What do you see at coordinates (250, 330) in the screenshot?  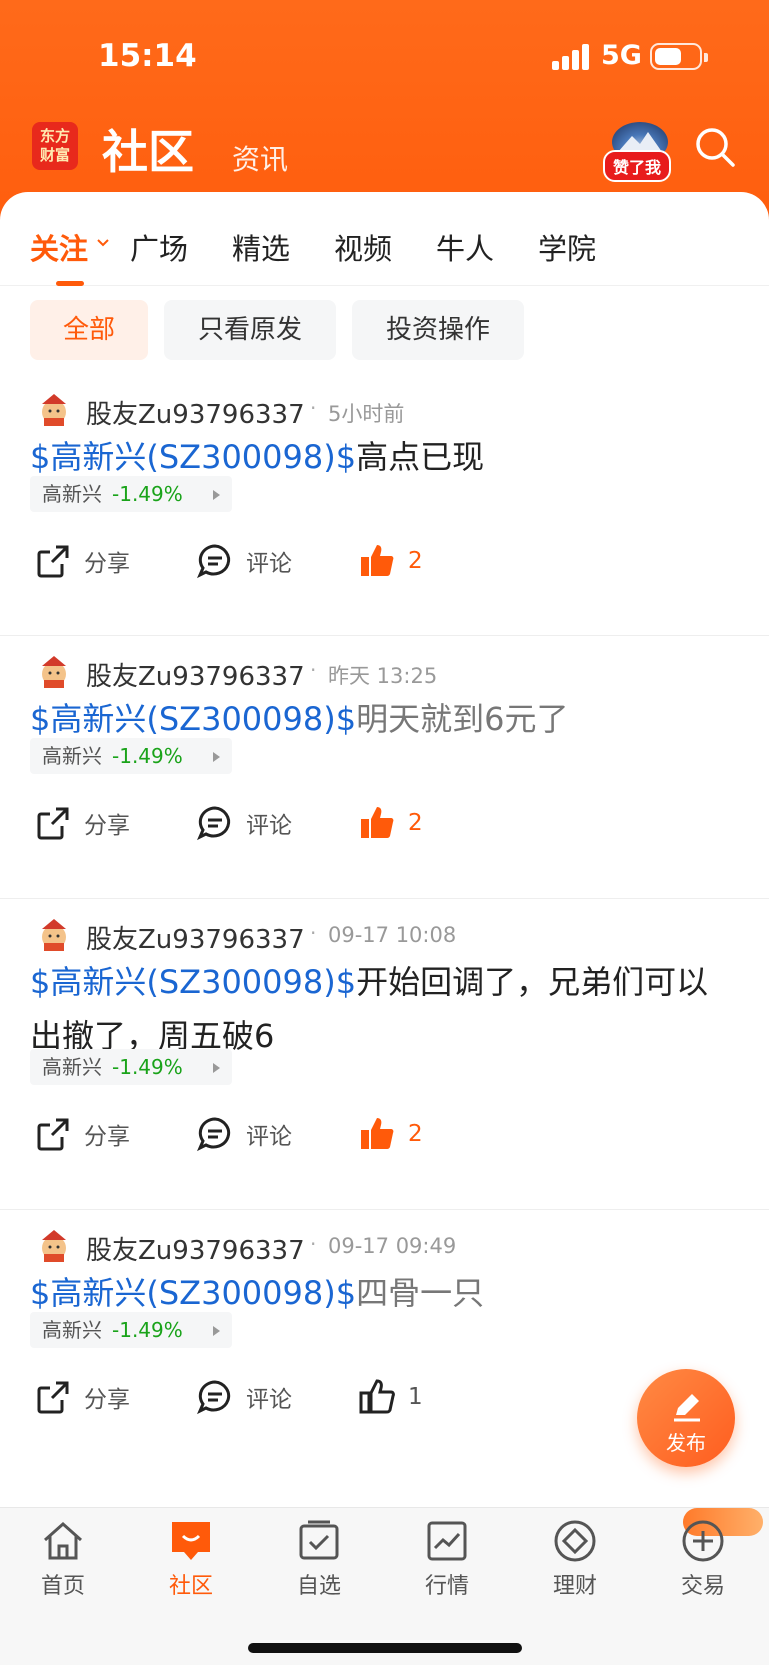 I see `chip-original-only: 只看原发` at bounding box center [250, 330].